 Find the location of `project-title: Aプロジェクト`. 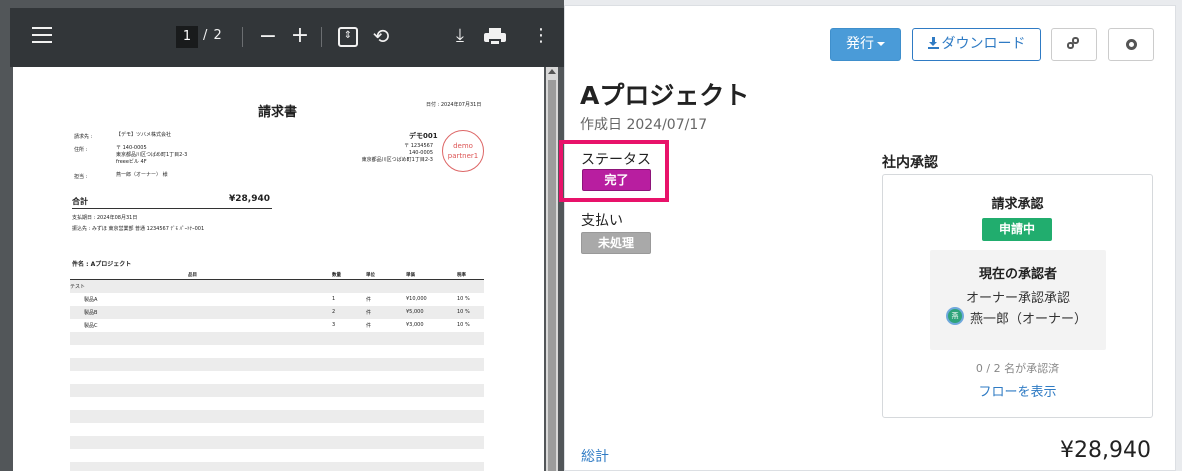

project-title: Aプロジェクト is located at coordinates (665, 95).